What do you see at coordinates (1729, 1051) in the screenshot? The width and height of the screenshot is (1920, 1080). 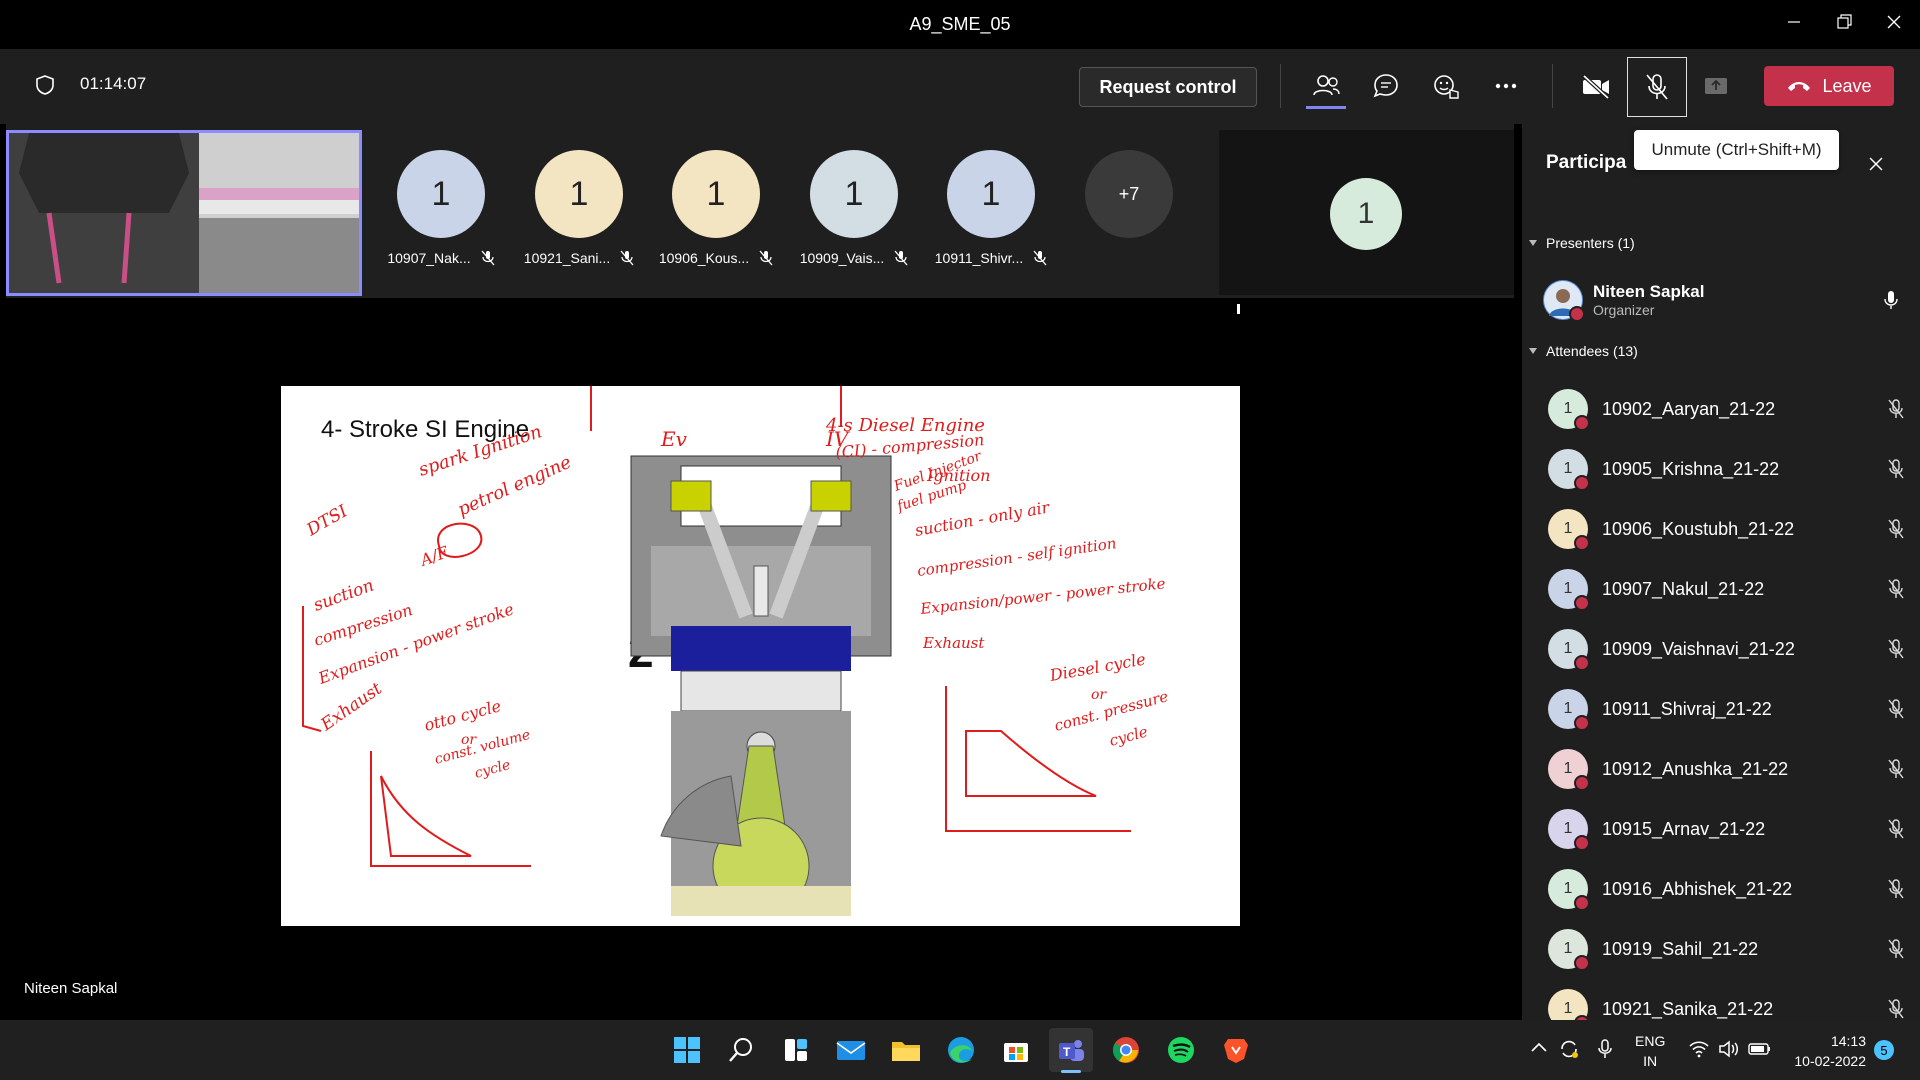 I see `volume-icon` at bounding box center [1729, 1051].